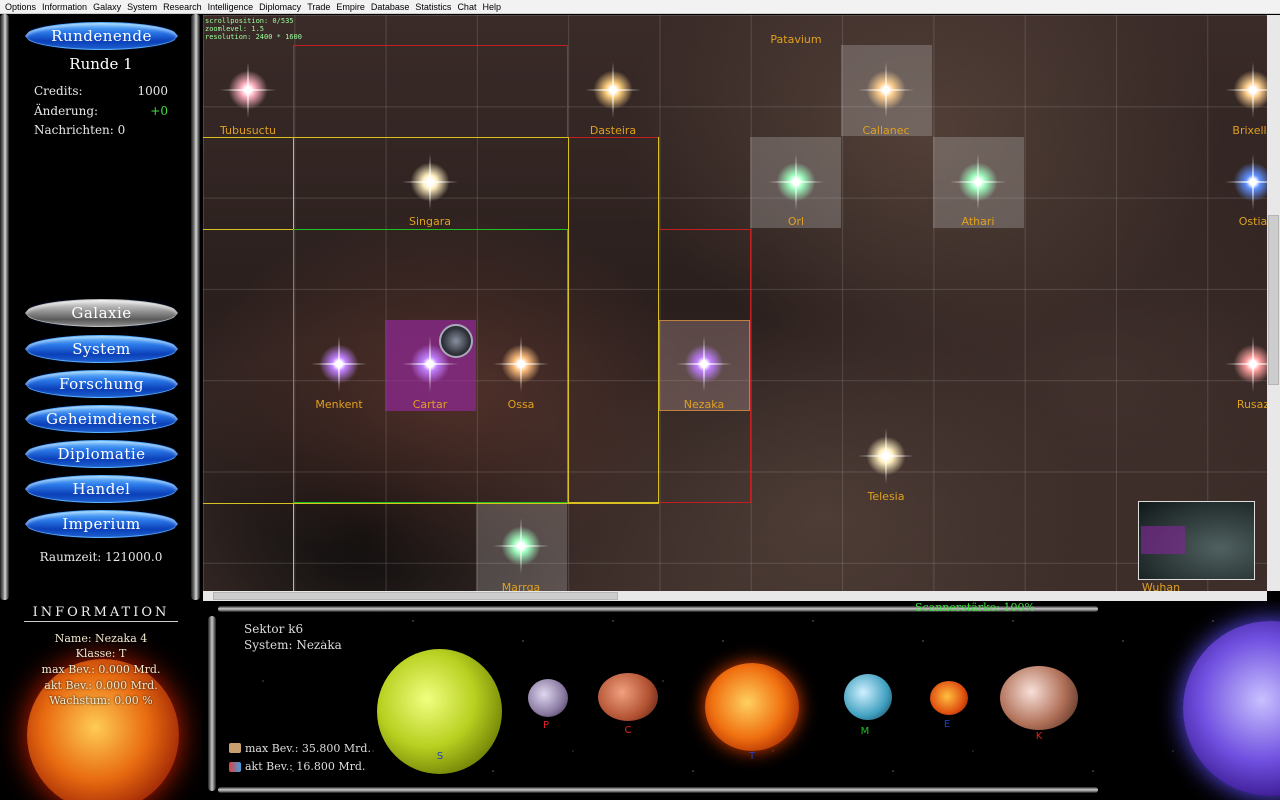 This screenshot has width=1280, height=800. Describe the element at coordinates (152, 91) in the screenshot. I see `credits-value: 1000` at that location.